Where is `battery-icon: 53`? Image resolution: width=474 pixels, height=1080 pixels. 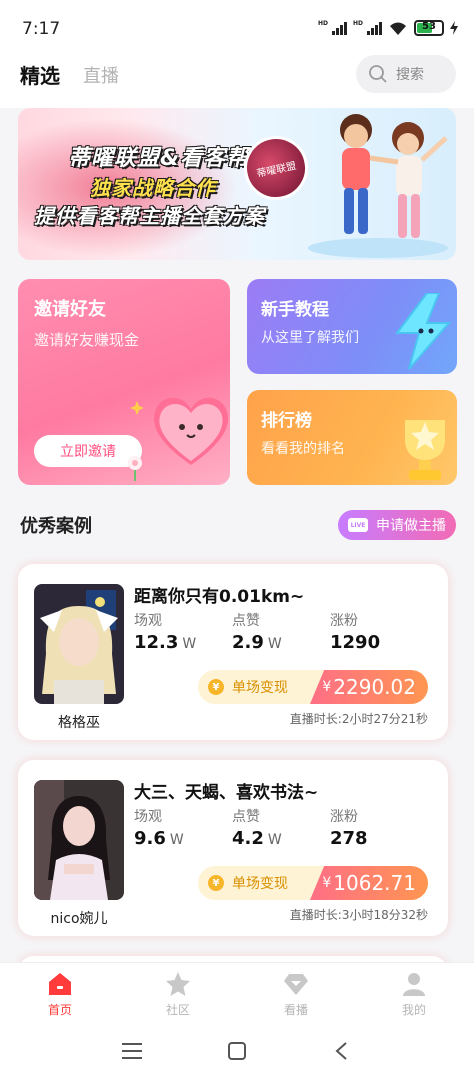
battery-icon: 53 is located at coordinates (429, 28).